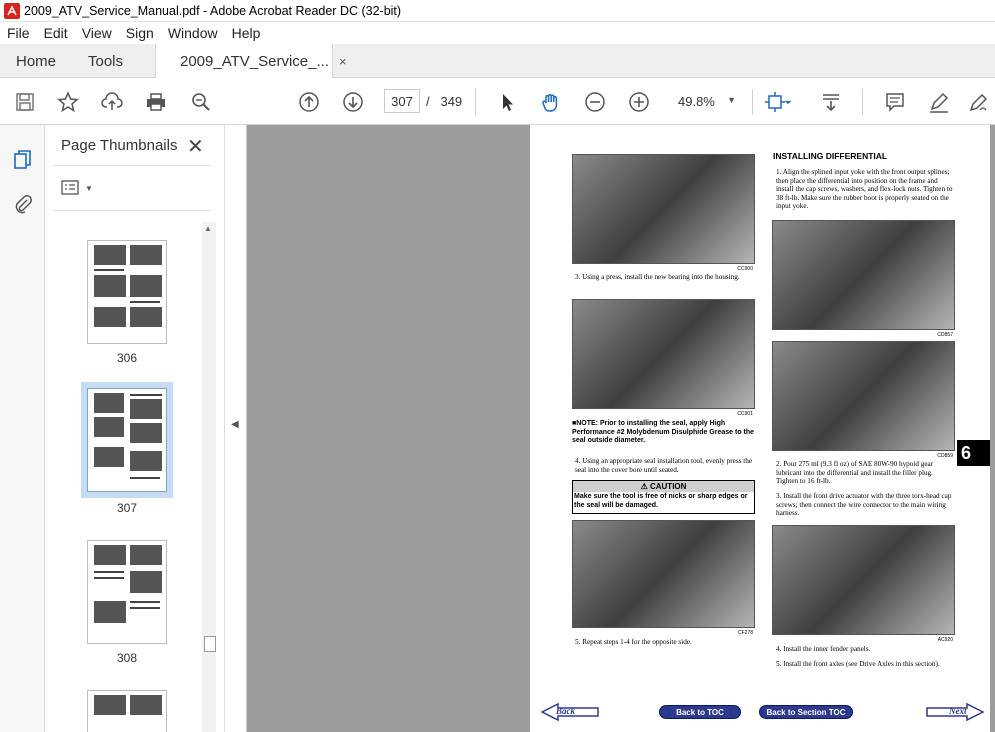 This screenshot has width=995, height=732. What do you see at coordinates (210, 644) in the screenshot?
I see `scrollbar-thumb` at bounding box center [210, 644].